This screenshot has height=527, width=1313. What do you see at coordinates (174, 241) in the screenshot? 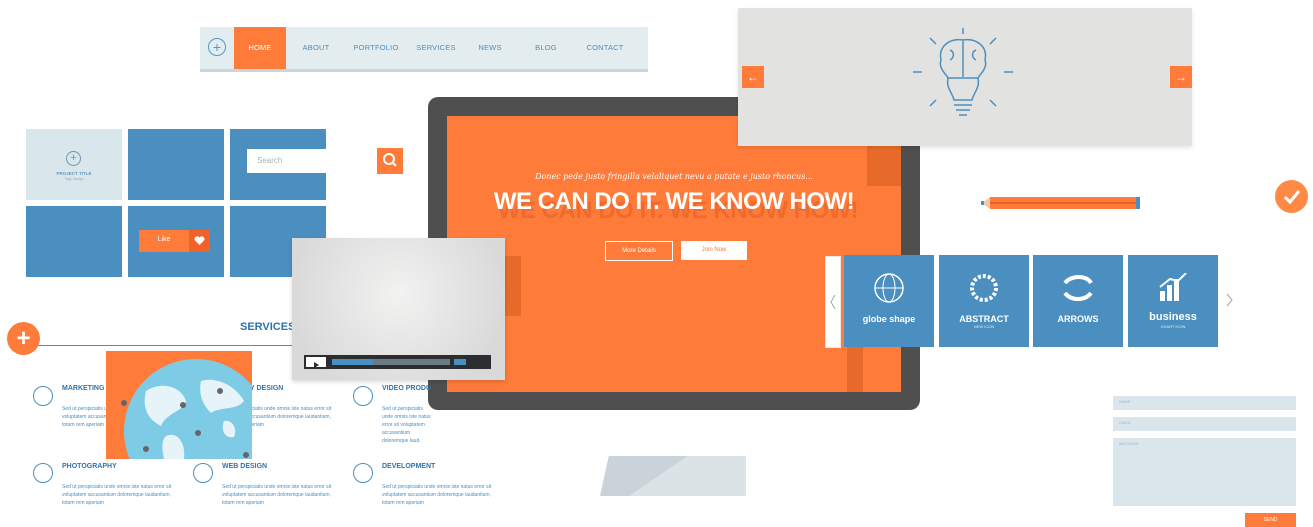
I see `like-button: Like` at bounding box center [174, 241].